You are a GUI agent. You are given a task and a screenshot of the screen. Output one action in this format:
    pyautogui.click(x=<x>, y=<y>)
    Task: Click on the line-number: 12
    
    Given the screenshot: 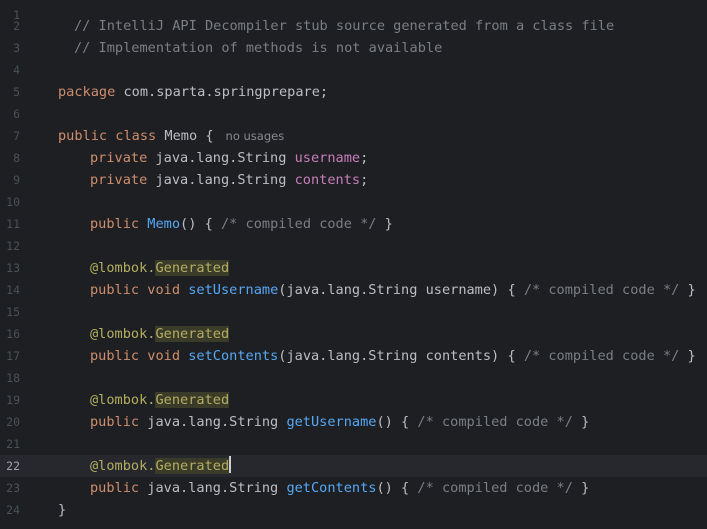 What is the action you would take?
    pyautogui.click(x=13, y=246)
    